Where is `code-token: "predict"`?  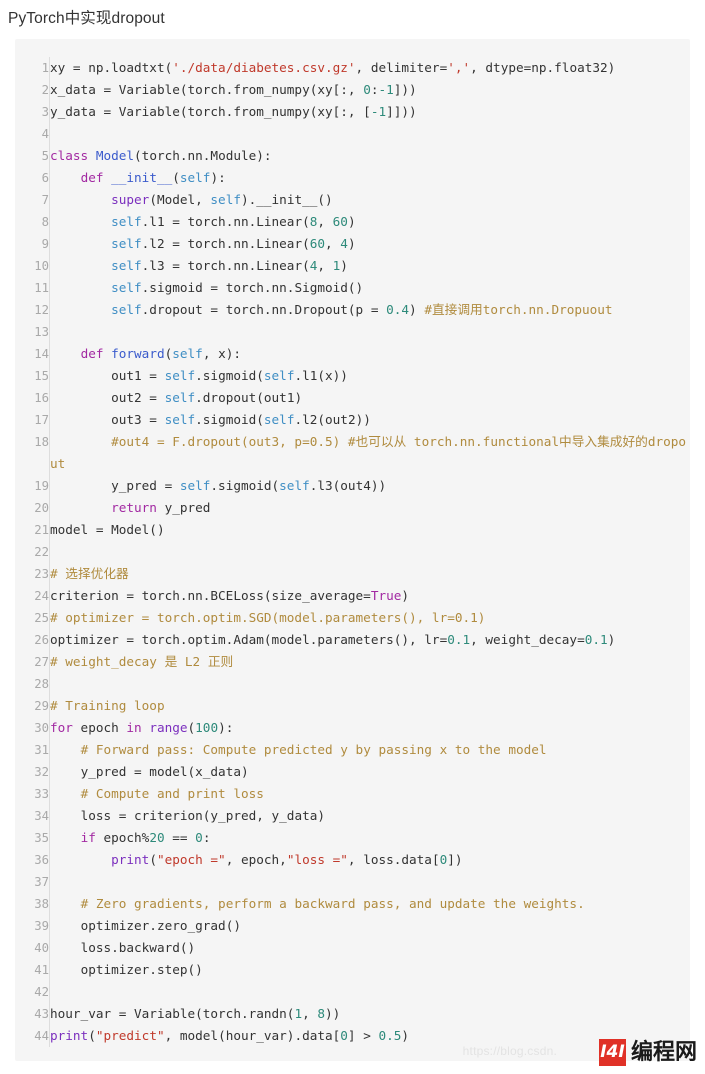 code-token: "predict" is located at coordinates (130, 1035).